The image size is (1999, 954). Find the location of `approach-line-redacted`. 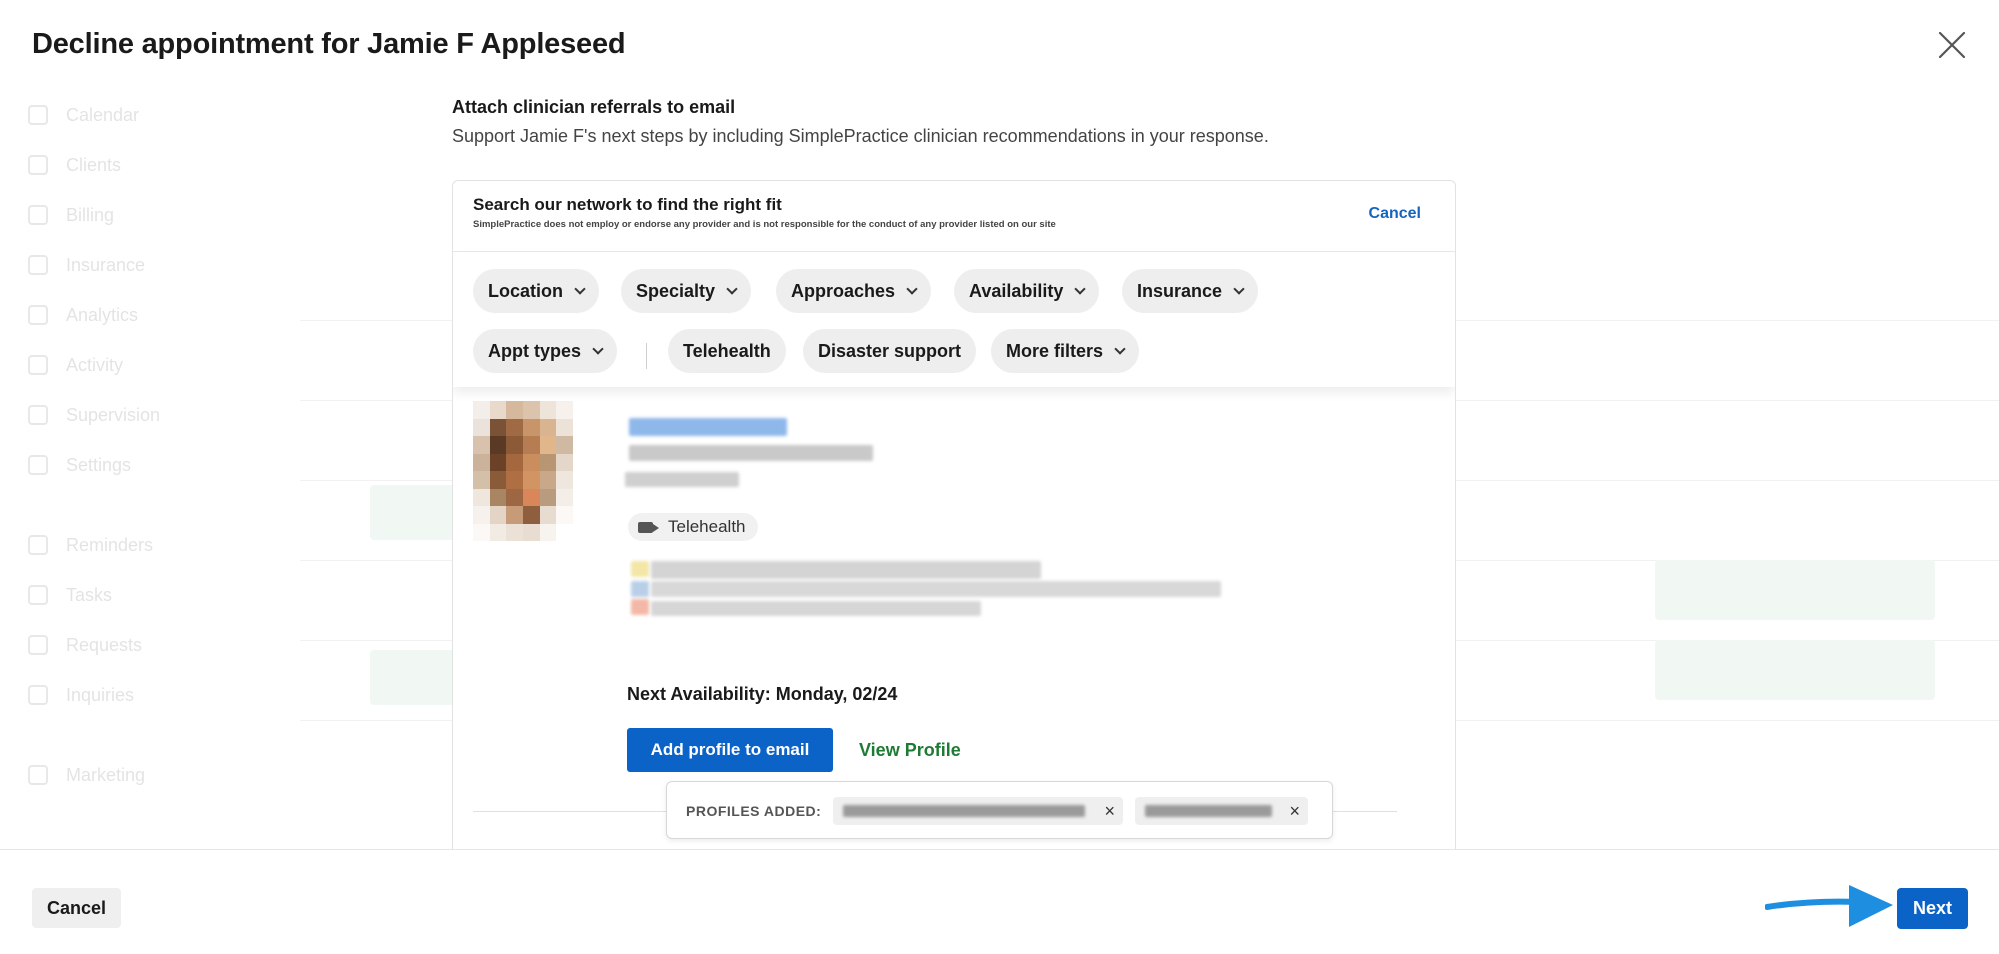

approach-line-redacted is located at coordinates (936, 589).